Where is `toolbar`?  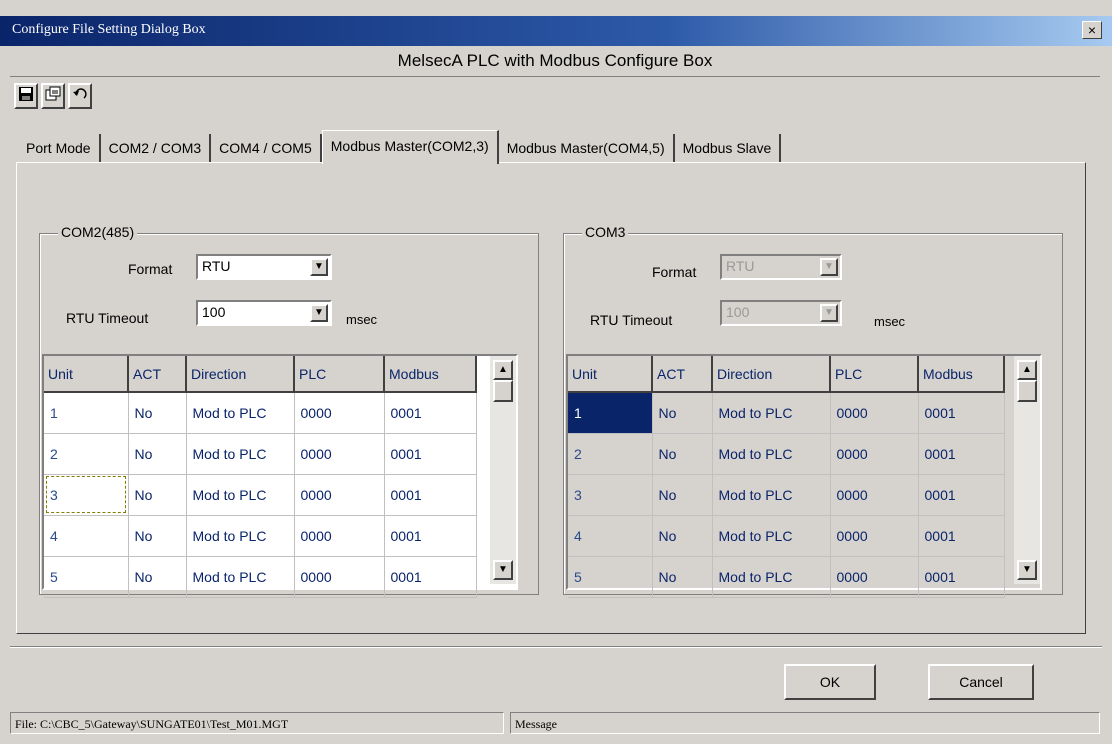
toolbar is located at coordinates (54, 100).